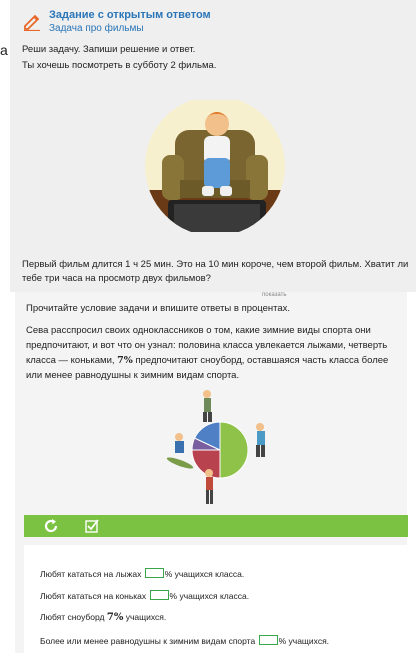  What do you see at coordinates (93, 596) in the screenshot?
I see `answer-label: Любят кататься на коньках` at bounding box center [93, 596].